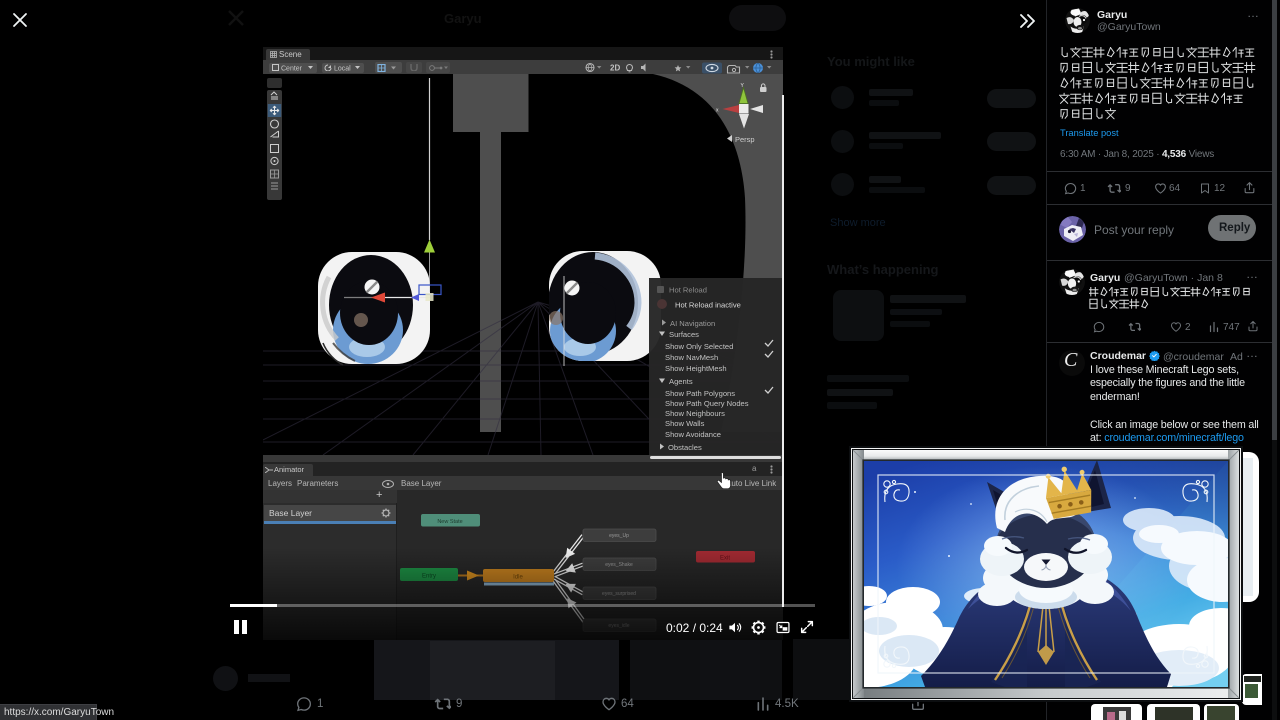 The image size is (1280, 720). Describe the element at coordinates (699, 346) in the screenshot. I see `svg-text: Show Only Selected` at that location.